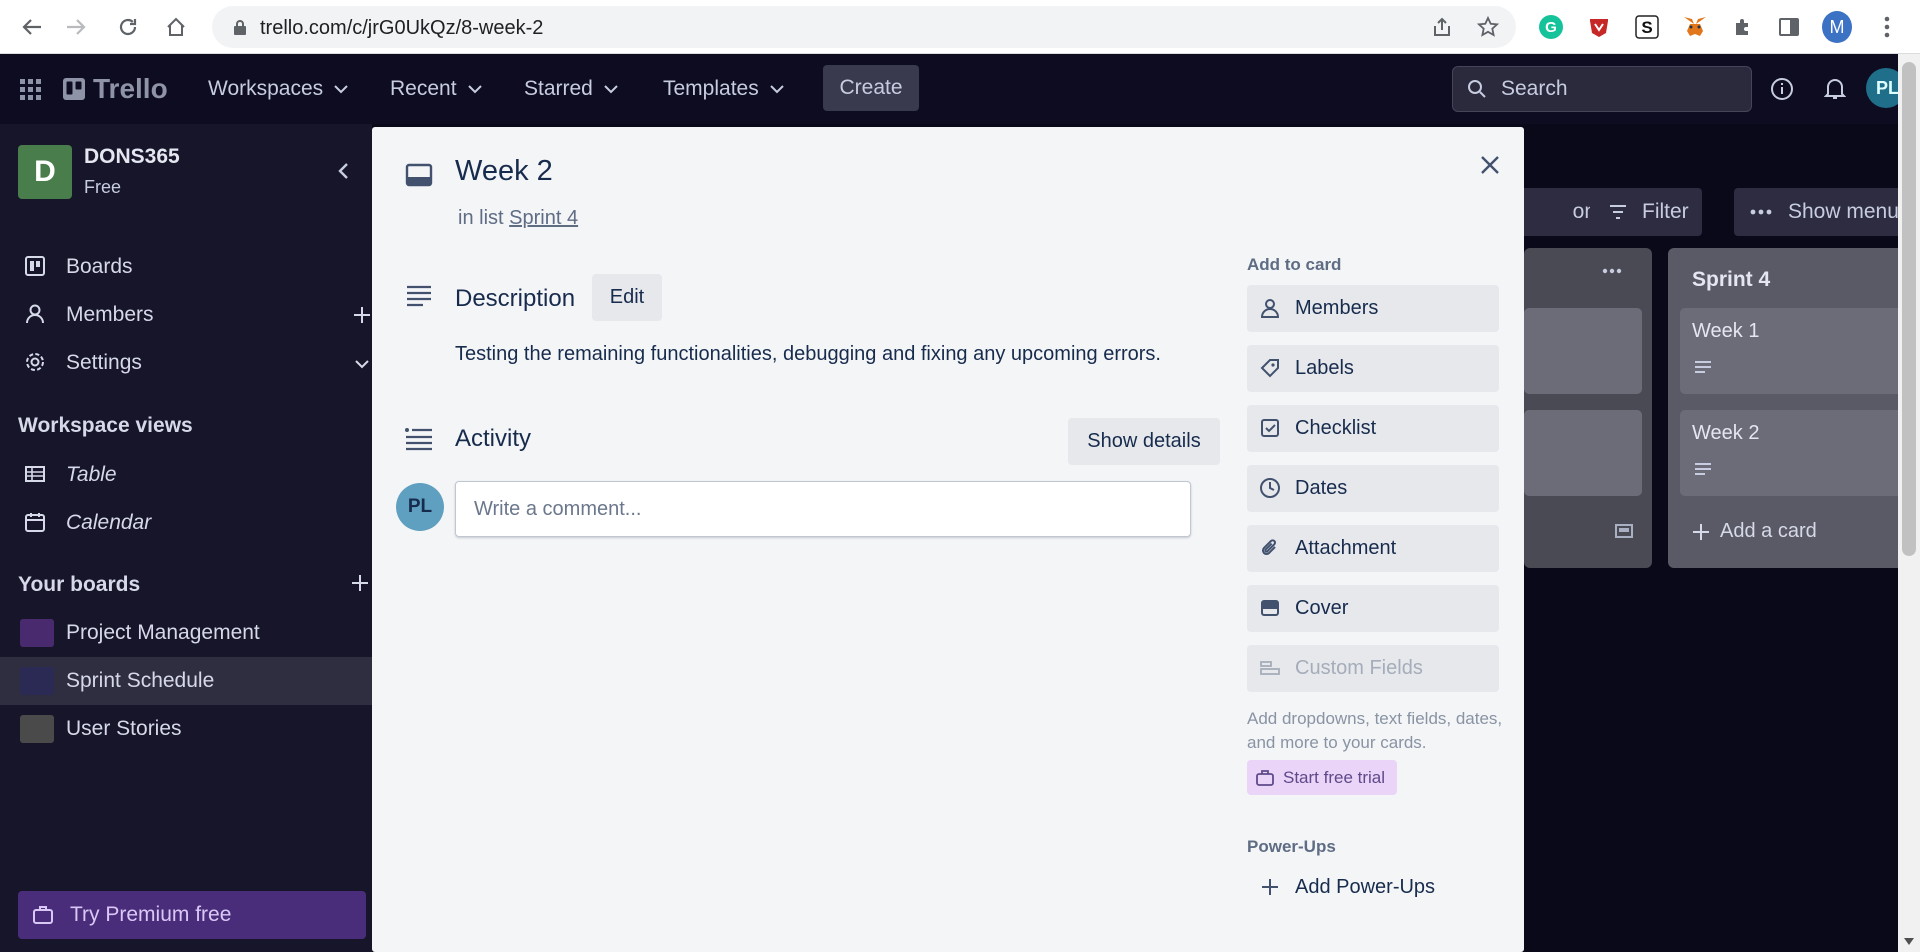 The image size is (1920, 952). What do you see at coordinates (1646, 212) in the screenshot?
I see `filter-button: Filter` at bounding box center [1646, 212].